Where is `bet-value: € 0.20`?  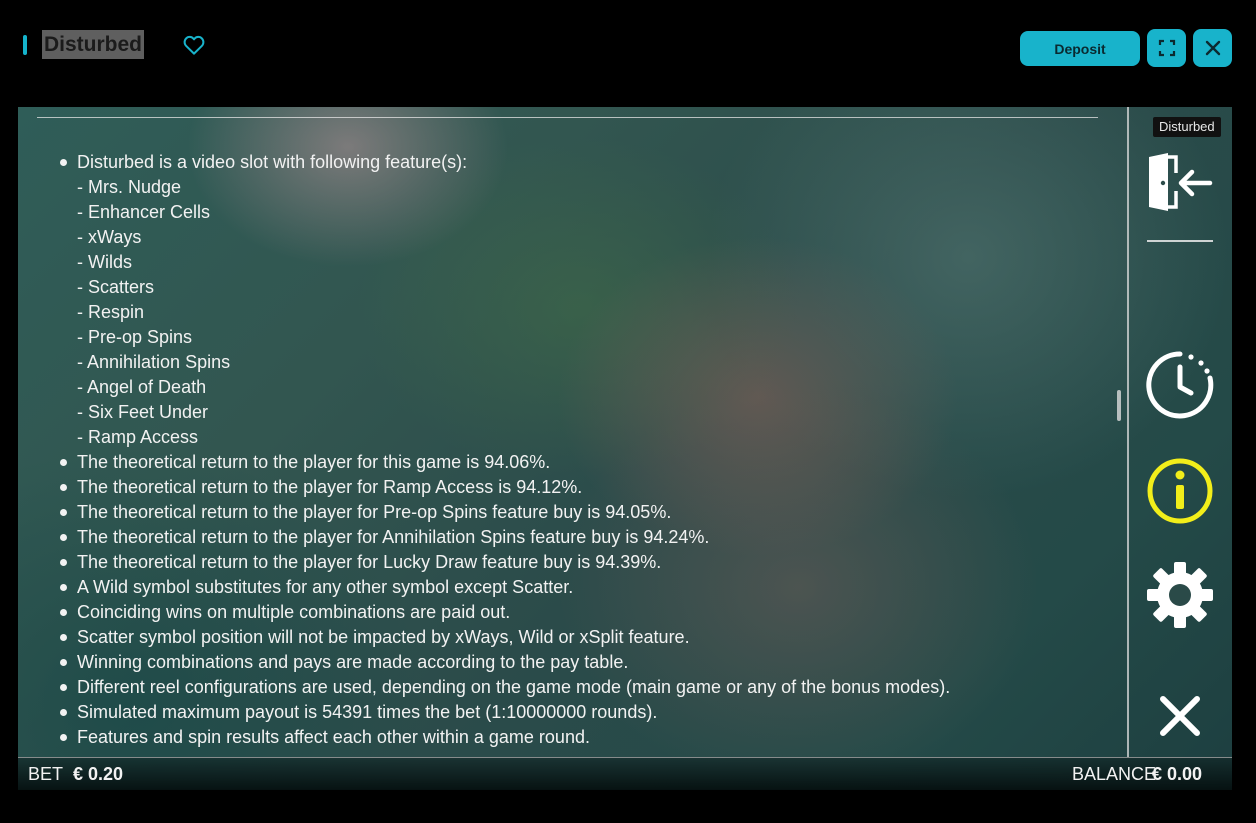 bet-value: € 0.20 is located at coordinates (98, 774).